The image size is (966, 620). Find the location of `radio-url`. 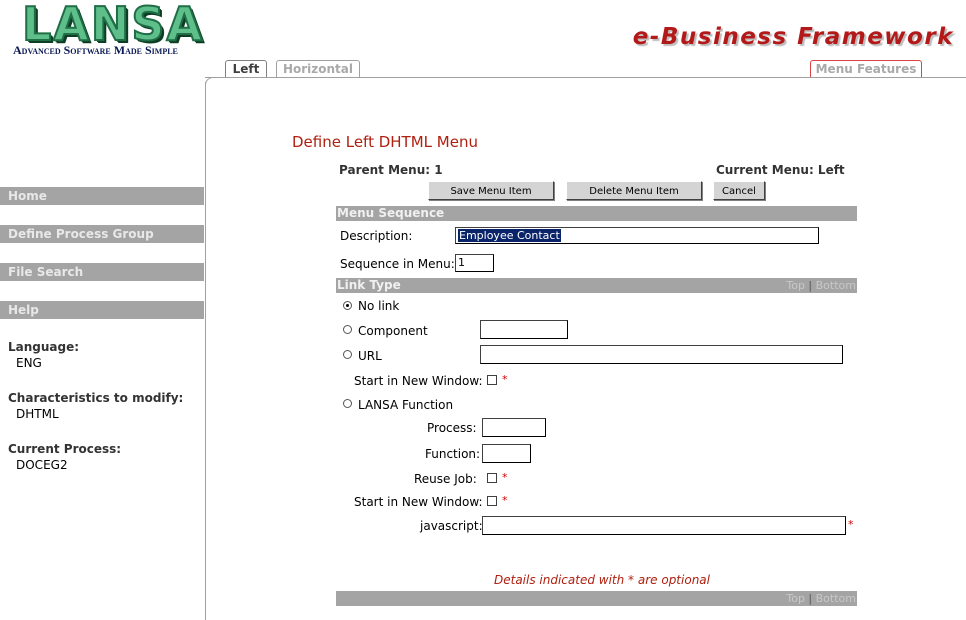

radio-url is located at coordinates (347, 354).